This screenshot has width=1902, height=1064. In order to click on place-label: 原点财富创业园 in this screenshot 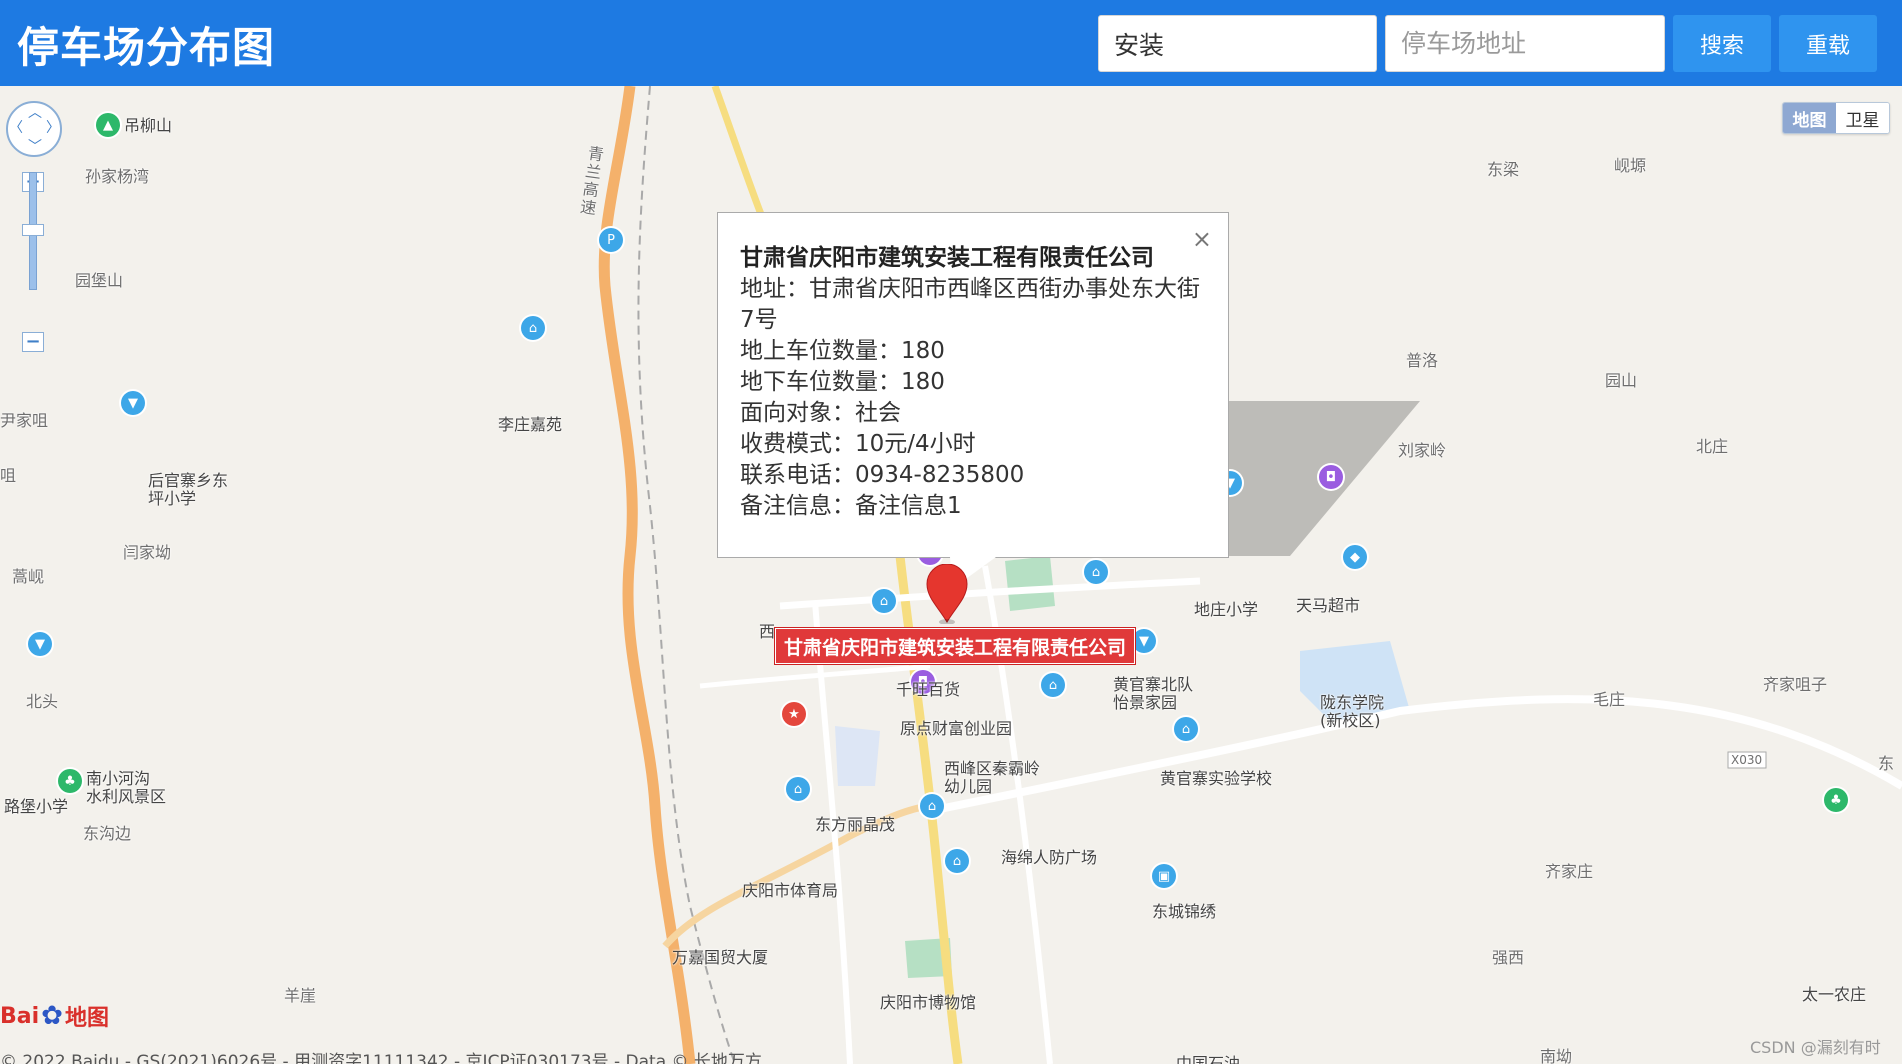, I will do `click(956, 728)`.